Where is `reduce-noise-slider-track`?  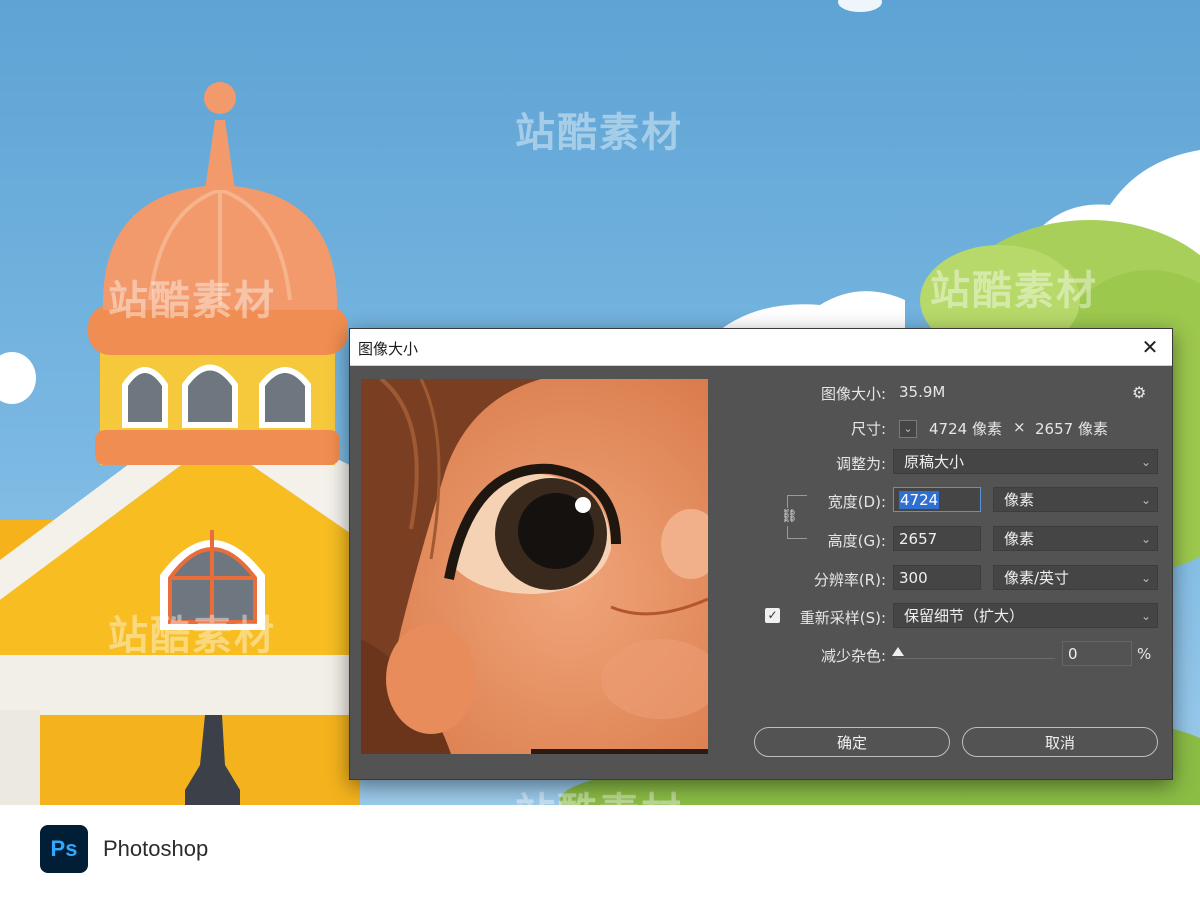 reduce-noise-slider-track is located at coordinates (975, 658).